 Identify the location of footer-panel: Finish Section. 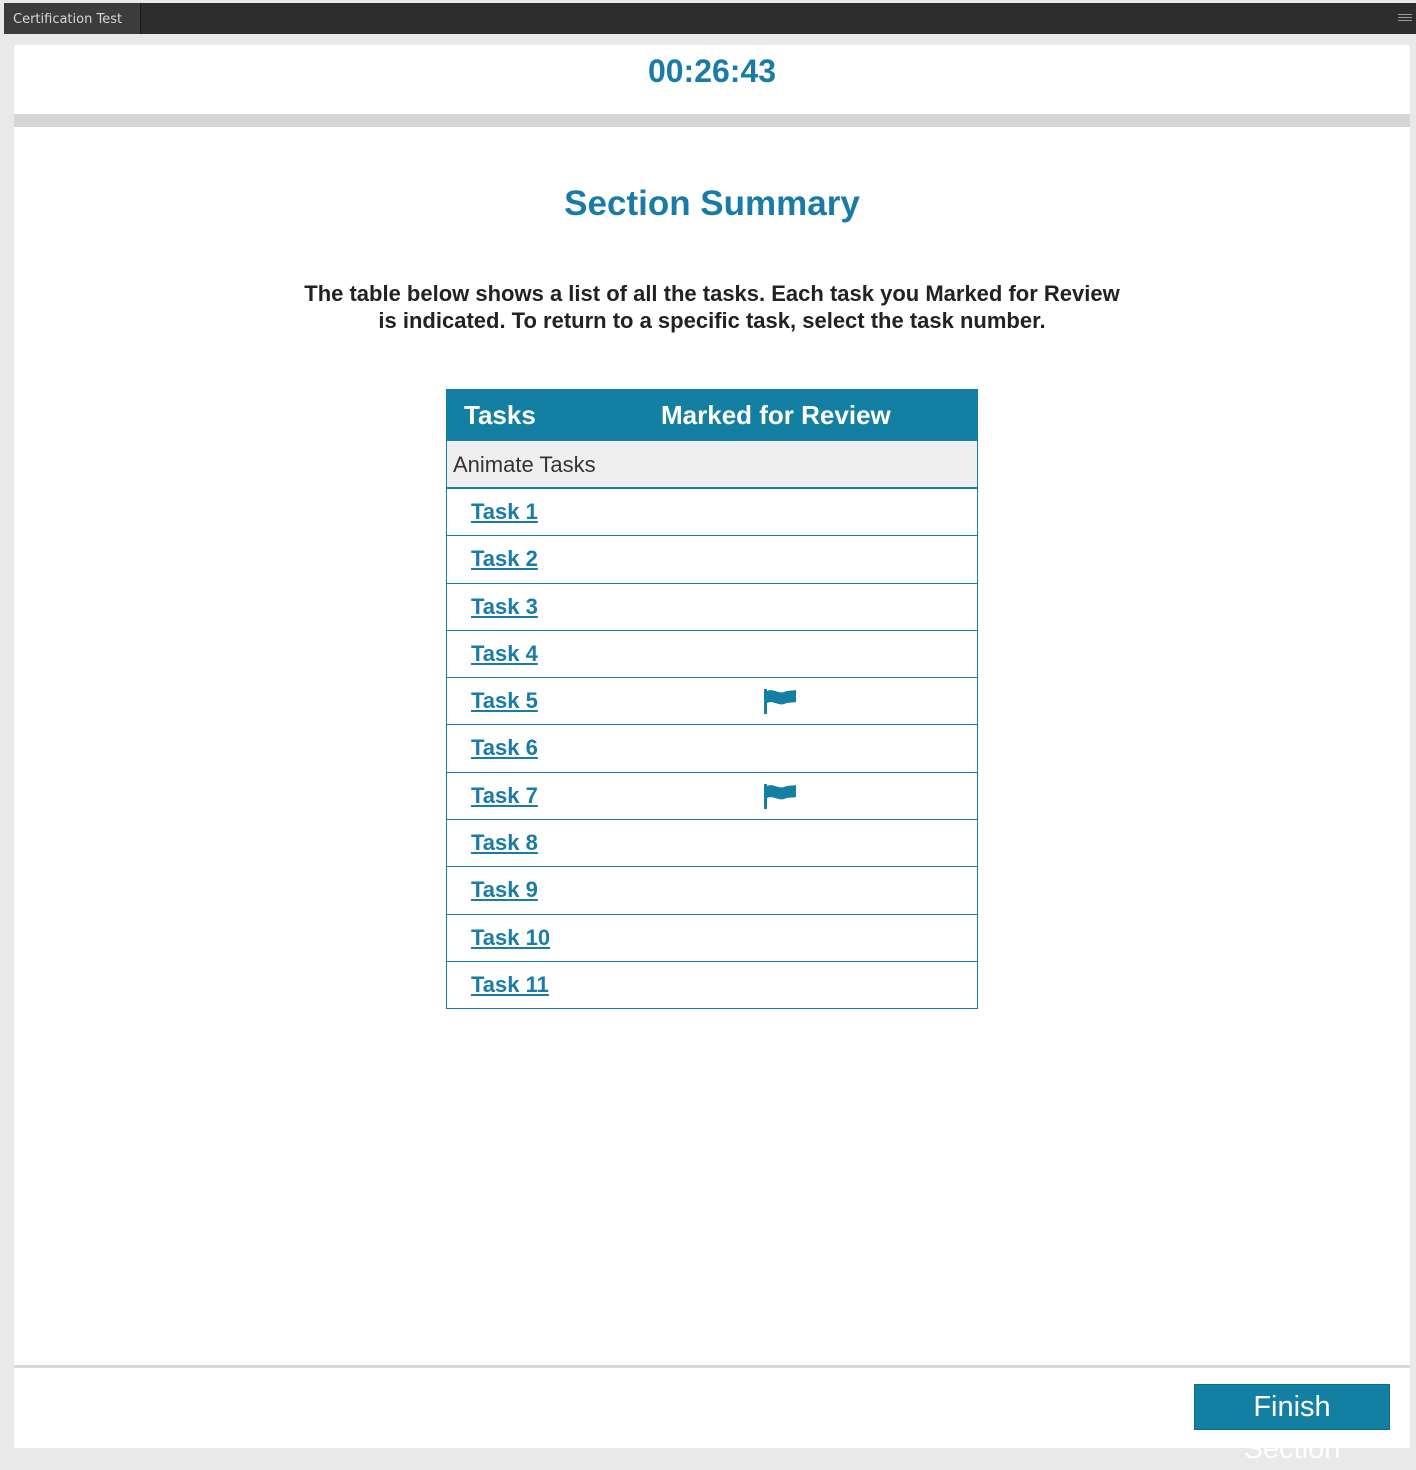
(712, 1416).